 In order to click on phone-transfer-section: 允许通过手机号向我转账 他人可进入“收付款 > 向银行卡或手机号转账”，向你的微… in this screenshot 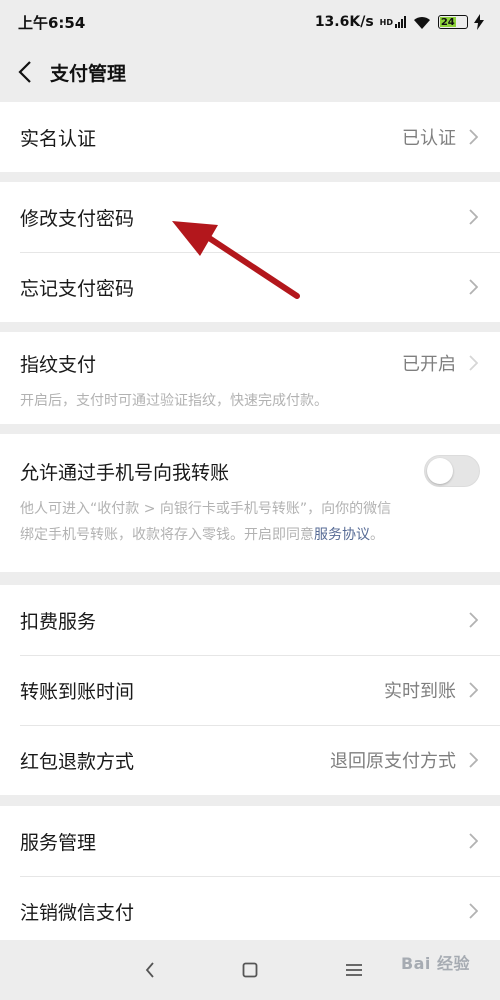, I will do `click(250, 503)`.